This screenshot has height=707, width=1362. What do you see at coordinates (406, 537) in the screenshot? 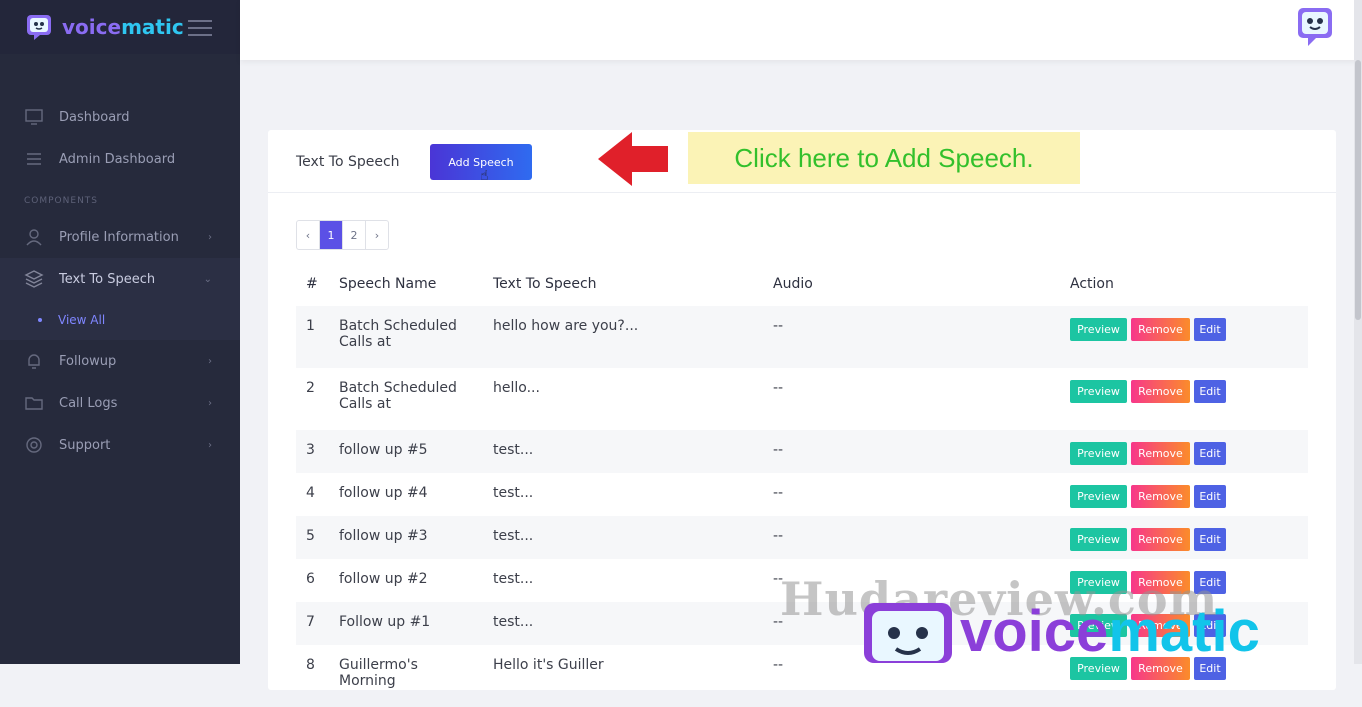
I see `cell-name: follow up #3` at bounding box center [406, 537].